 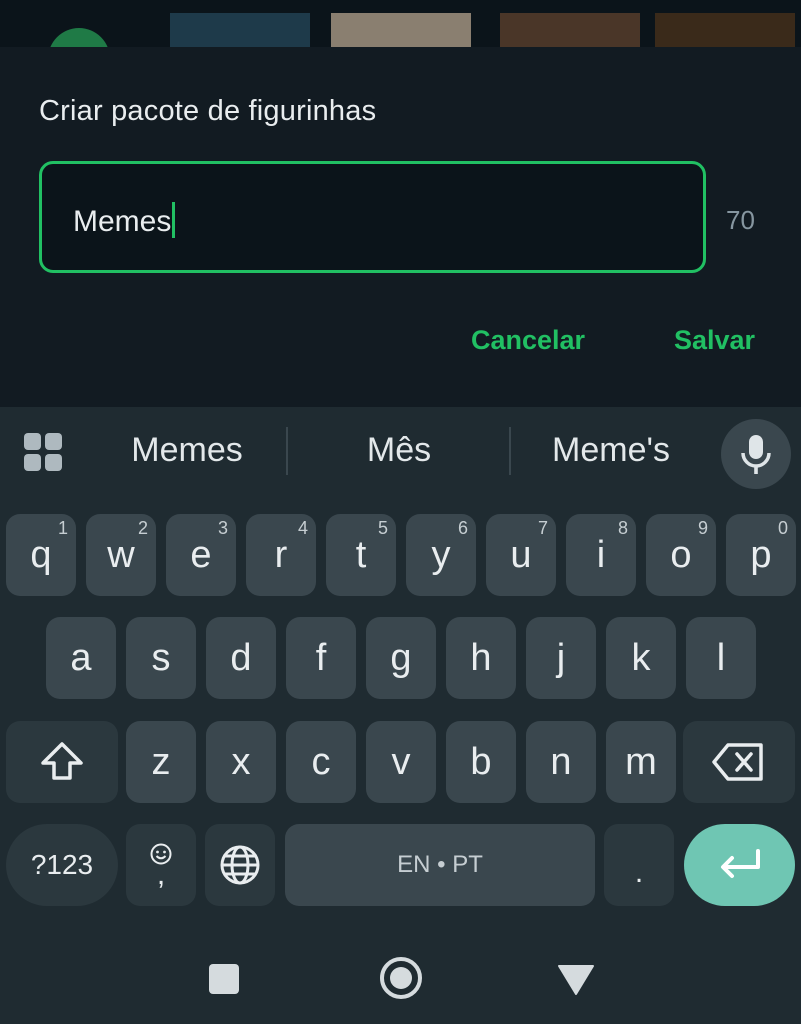 I want to click on key-label: h, so click(x=481, y=658).